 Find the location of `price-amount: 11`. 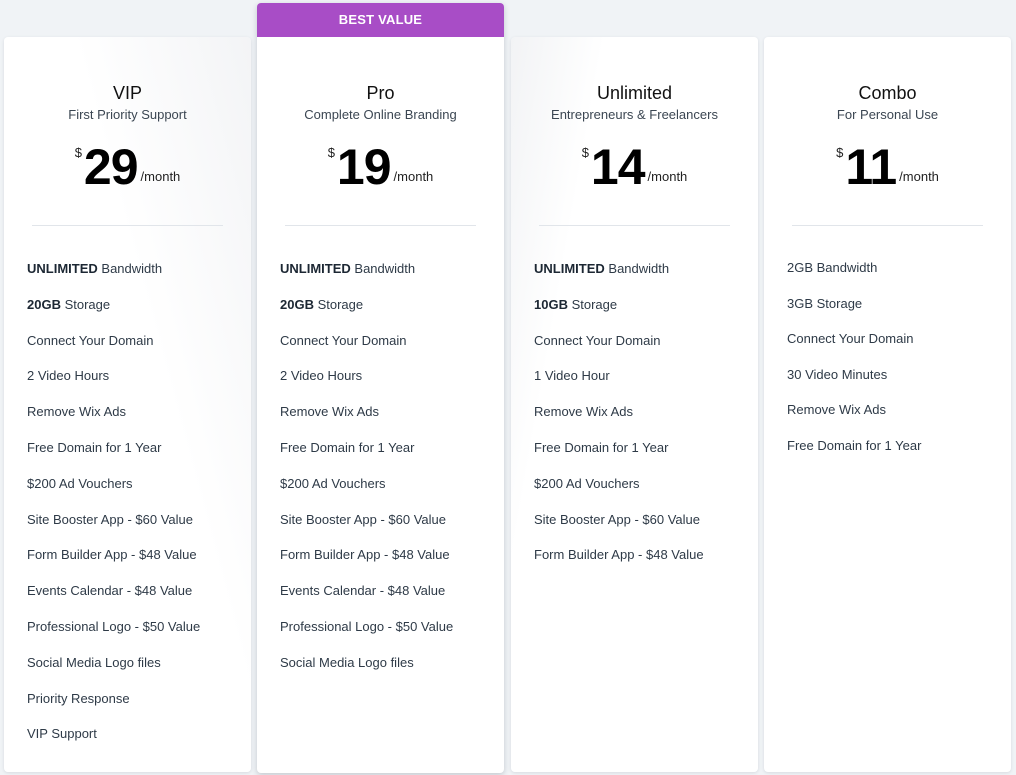

price-amount: 11 is located at coordinates (871, 167).